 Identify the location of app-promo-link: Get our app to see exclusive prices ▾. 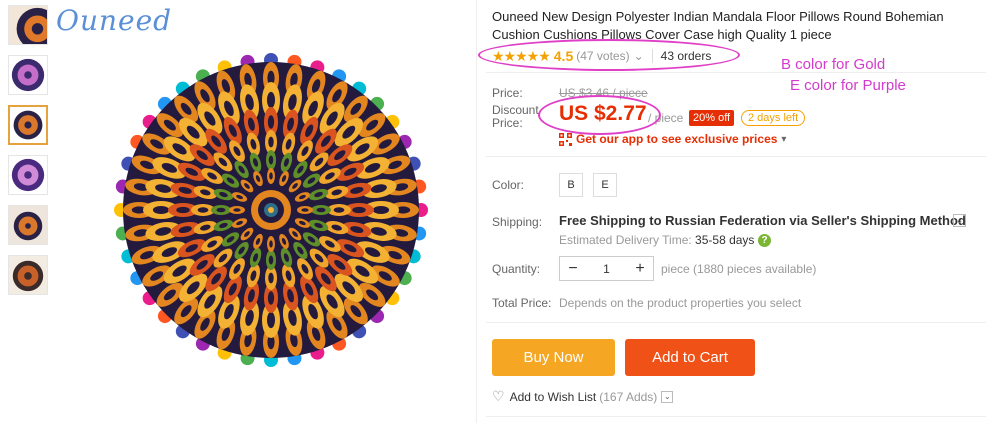
(672, 139).